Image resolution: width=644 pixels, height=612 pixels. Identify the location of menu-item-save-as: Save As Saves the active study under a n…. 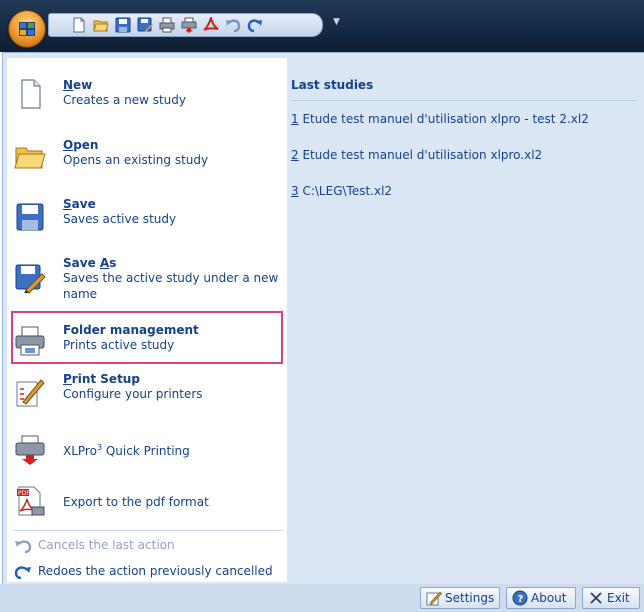
(145, 281).